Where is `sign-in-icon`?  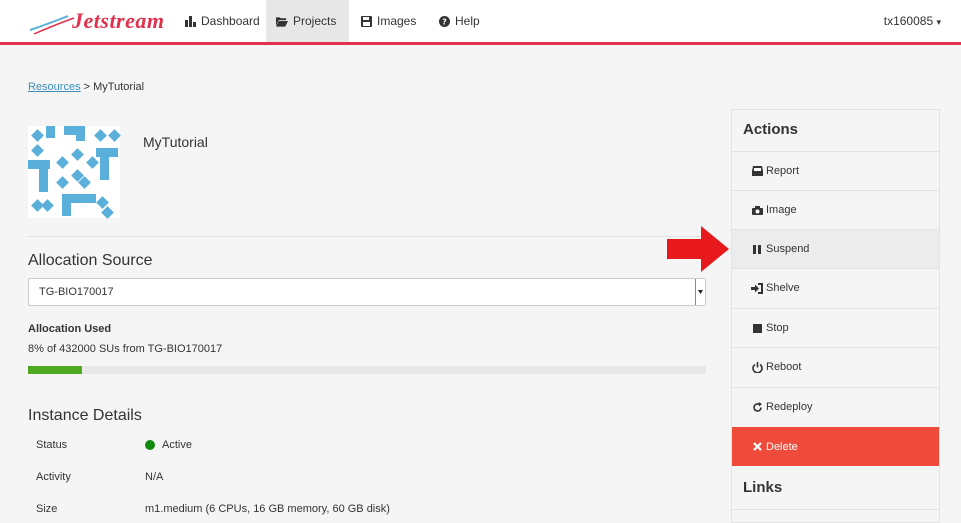 sign-in-icon is located at coordinates (757, 288).